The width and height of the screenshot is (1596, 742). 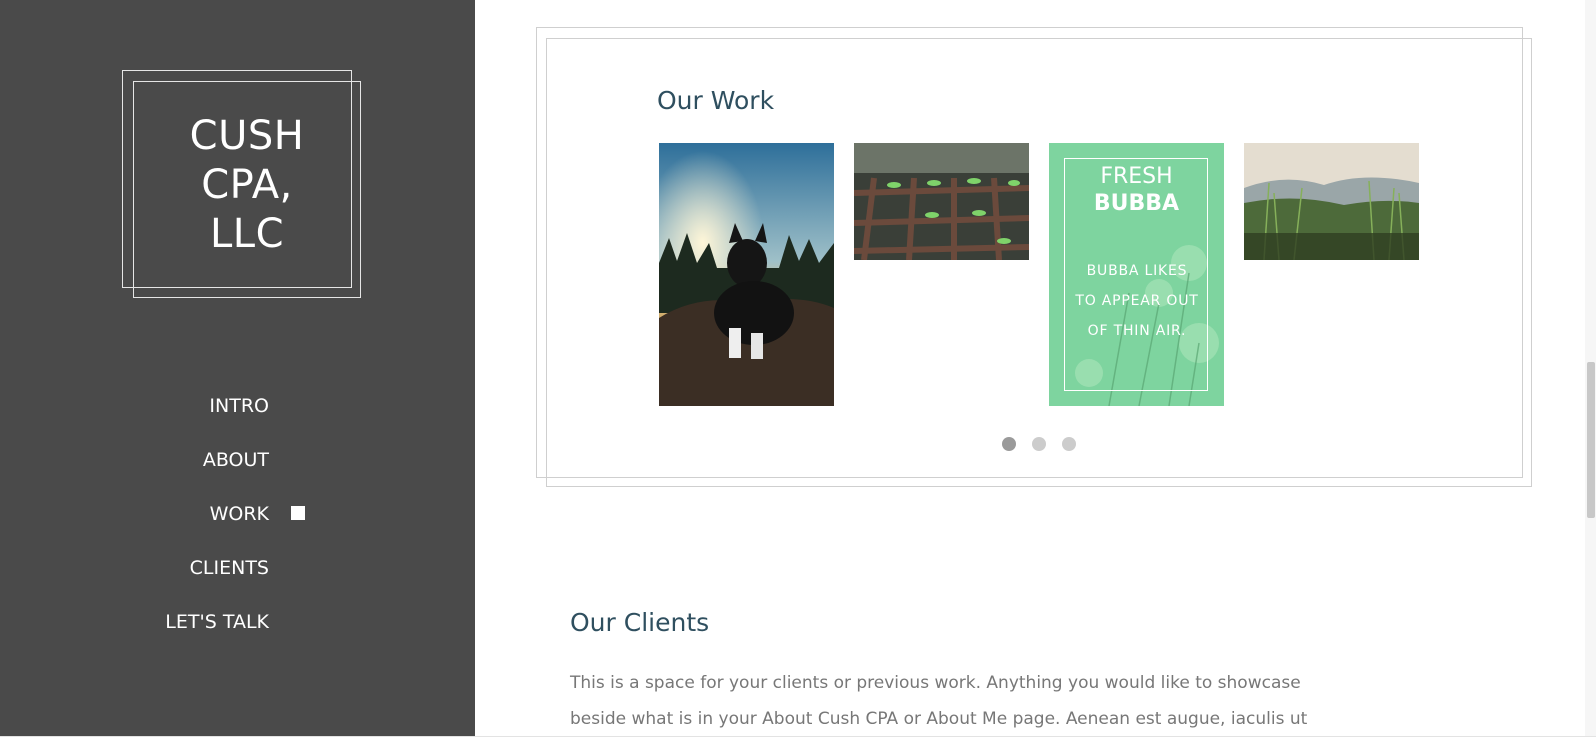 What do you see at coordinates (1136, 203) in the screenshot?
I see `card-heading-line-2: BUBBA` at bounding box center [1136, 203].